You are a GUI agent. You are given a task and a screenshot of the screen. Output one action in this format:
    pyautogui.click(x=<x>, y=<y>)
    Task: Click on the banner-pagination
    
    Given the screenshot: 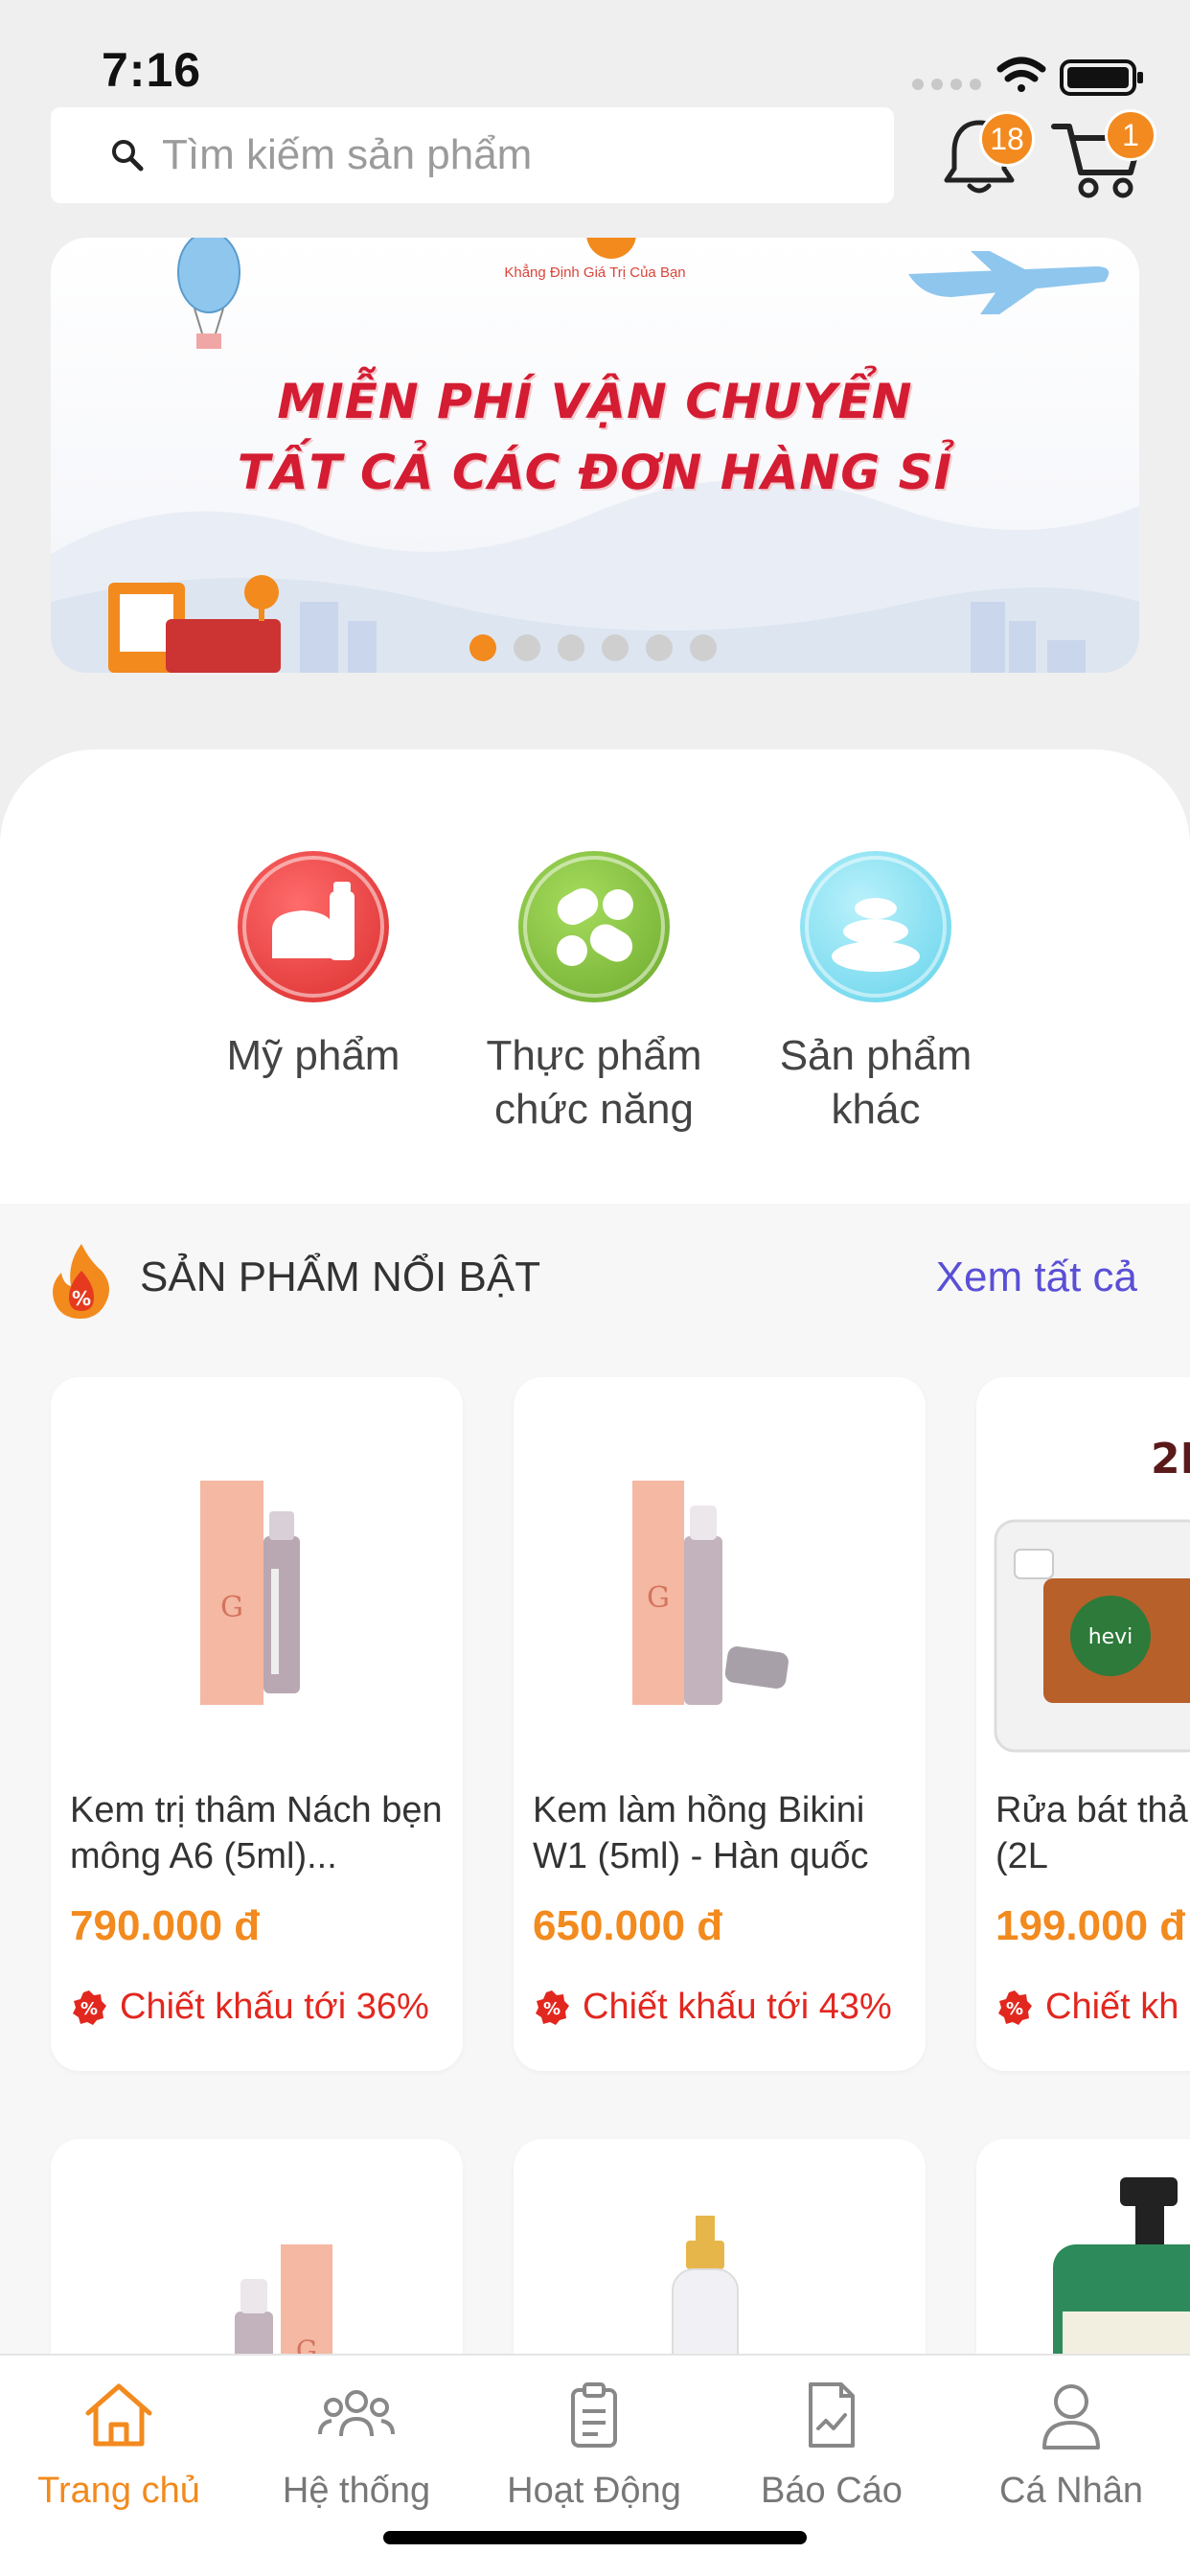 What is the action you would take?
    pyautogui.click(x=593, y=647)
    